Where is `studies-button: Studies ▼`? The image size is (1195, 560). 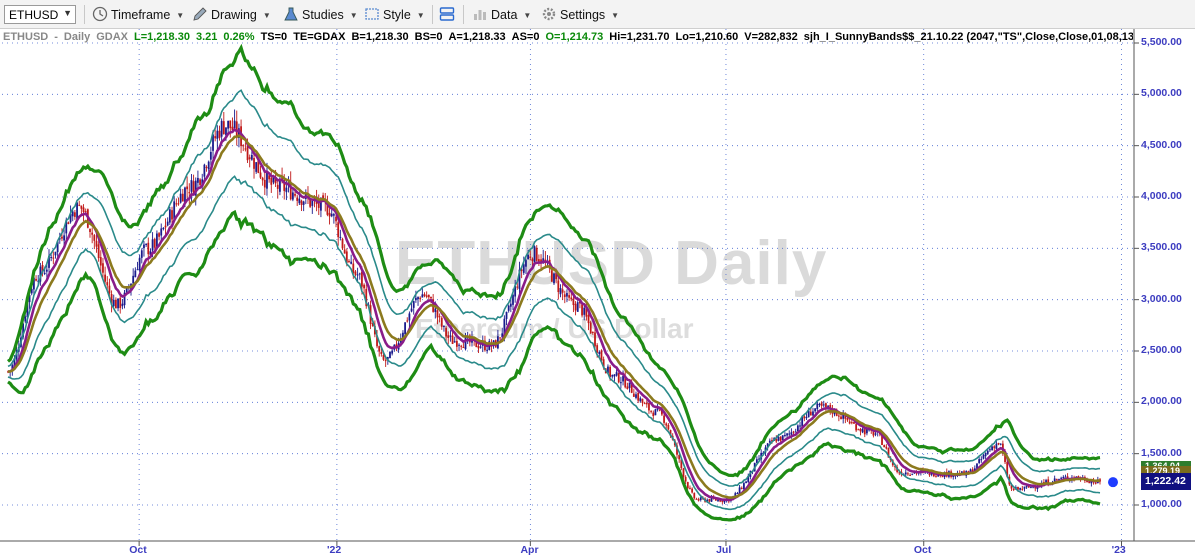
studies-button: Studies ▼ is located at coordinates (320, 15).